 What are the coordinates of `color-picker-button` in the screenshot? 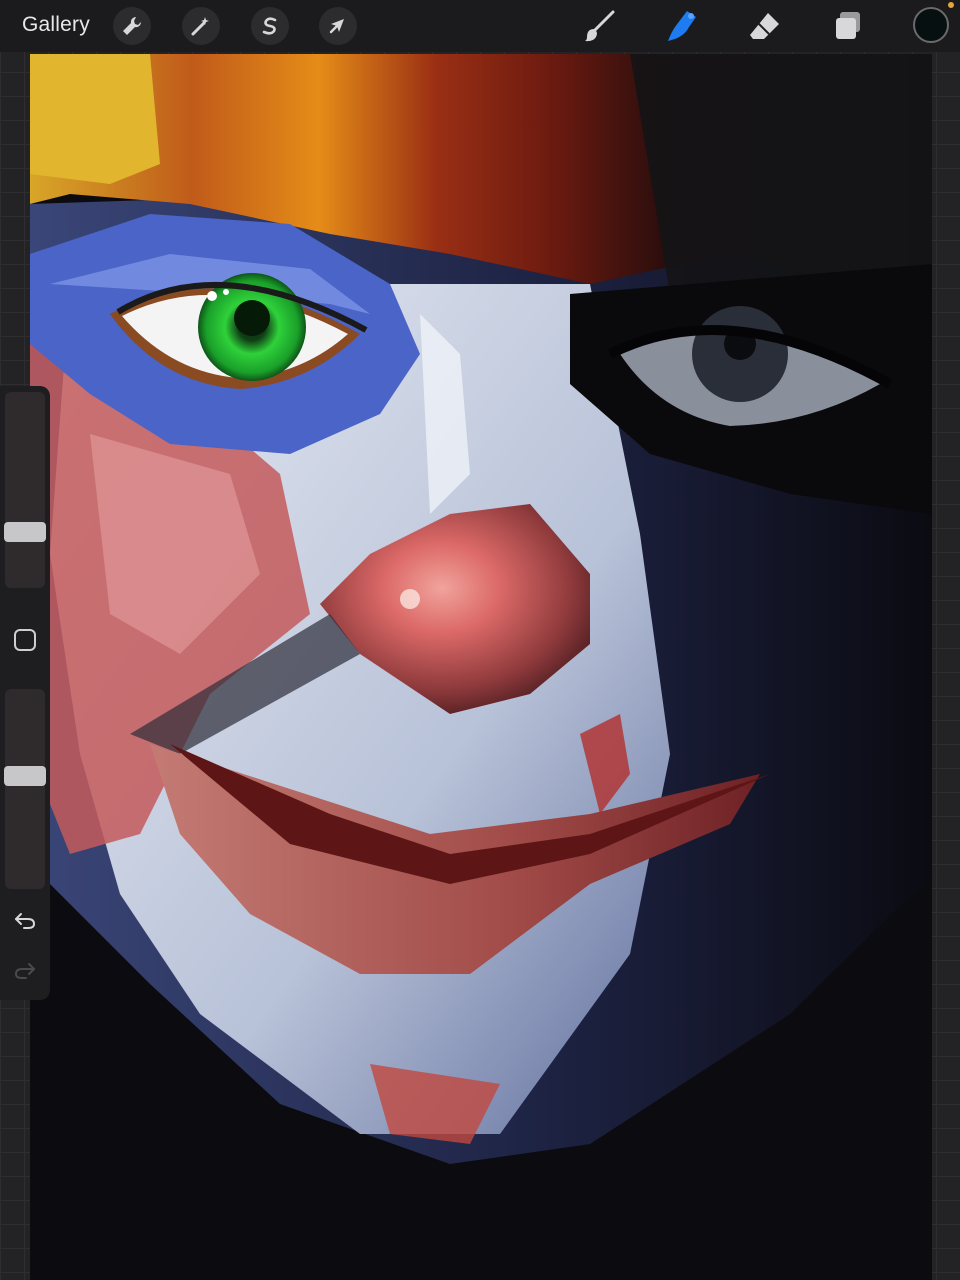 It's located at (931, 25).